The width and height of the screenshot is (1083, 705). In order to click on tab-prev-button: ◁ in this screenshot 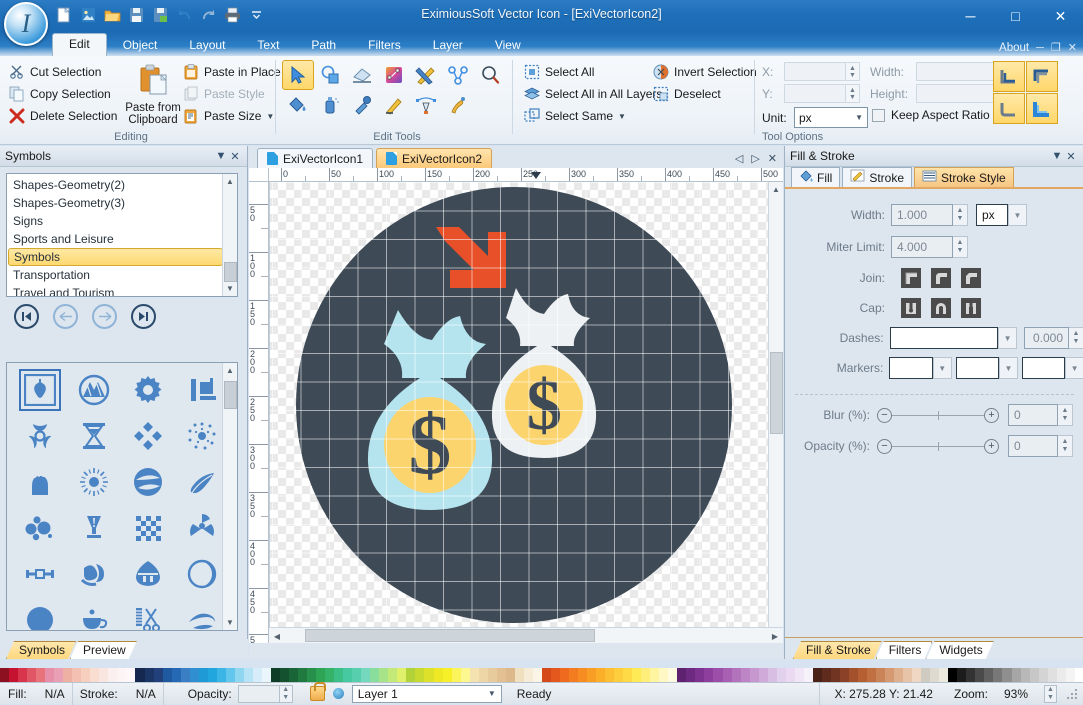, I will do `click(739, 158)`.